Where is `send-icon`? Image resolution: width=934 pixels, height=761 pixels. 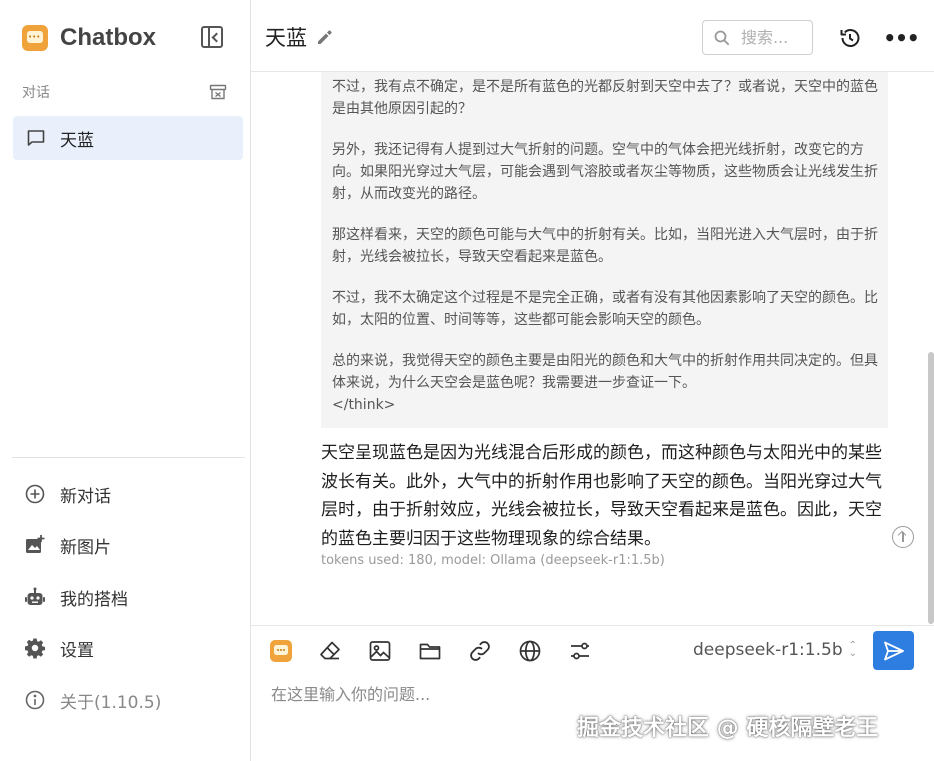
send-icon is located at coordinates (893, 650).